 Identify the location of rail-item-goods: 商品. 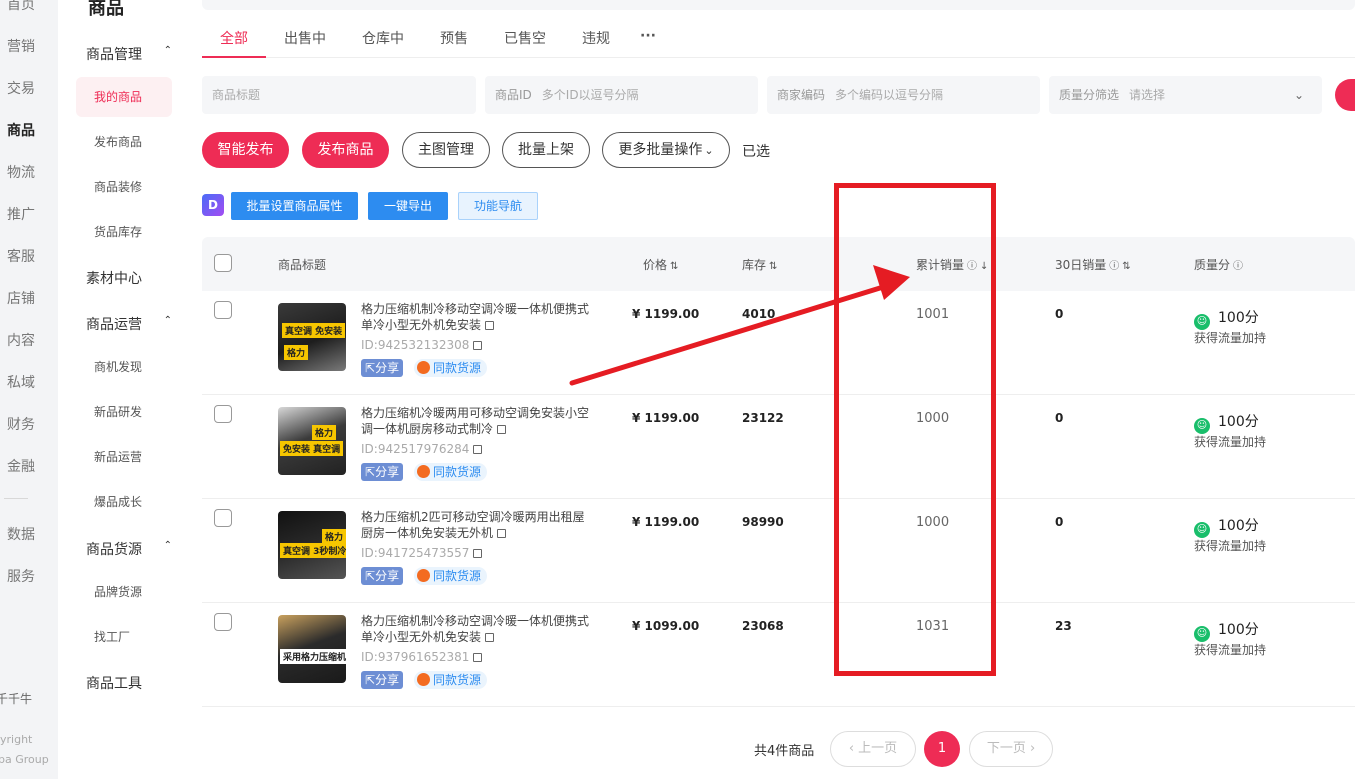
(29, 130).